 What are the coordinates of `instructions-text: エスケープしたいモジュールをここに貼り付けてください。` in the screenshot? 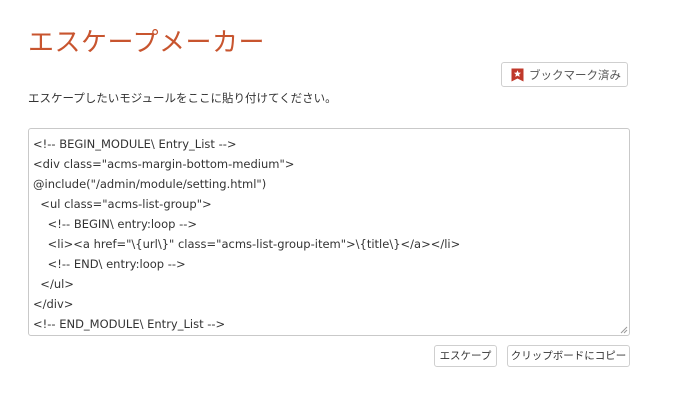 It's located at (182, 98).